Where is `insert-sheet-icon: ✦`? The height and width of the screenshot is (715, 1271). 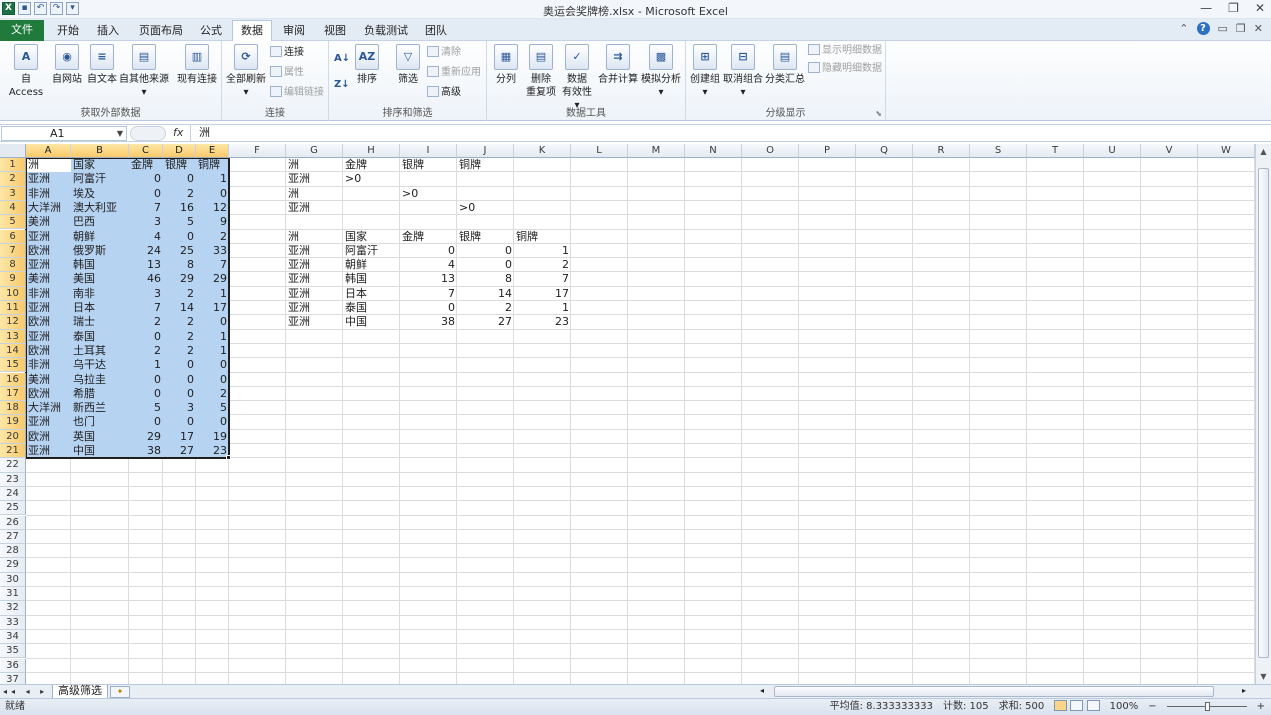
insert-sheet-icon: ✦ is located at coordinates (120, 692).